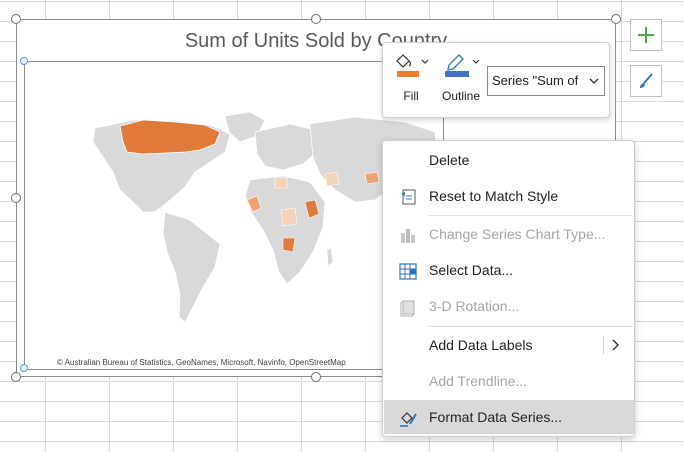 This screenshot has height=452, width=684. I want to click on menu-item-reset-label: Reset to Match Style, so click(494, 196).